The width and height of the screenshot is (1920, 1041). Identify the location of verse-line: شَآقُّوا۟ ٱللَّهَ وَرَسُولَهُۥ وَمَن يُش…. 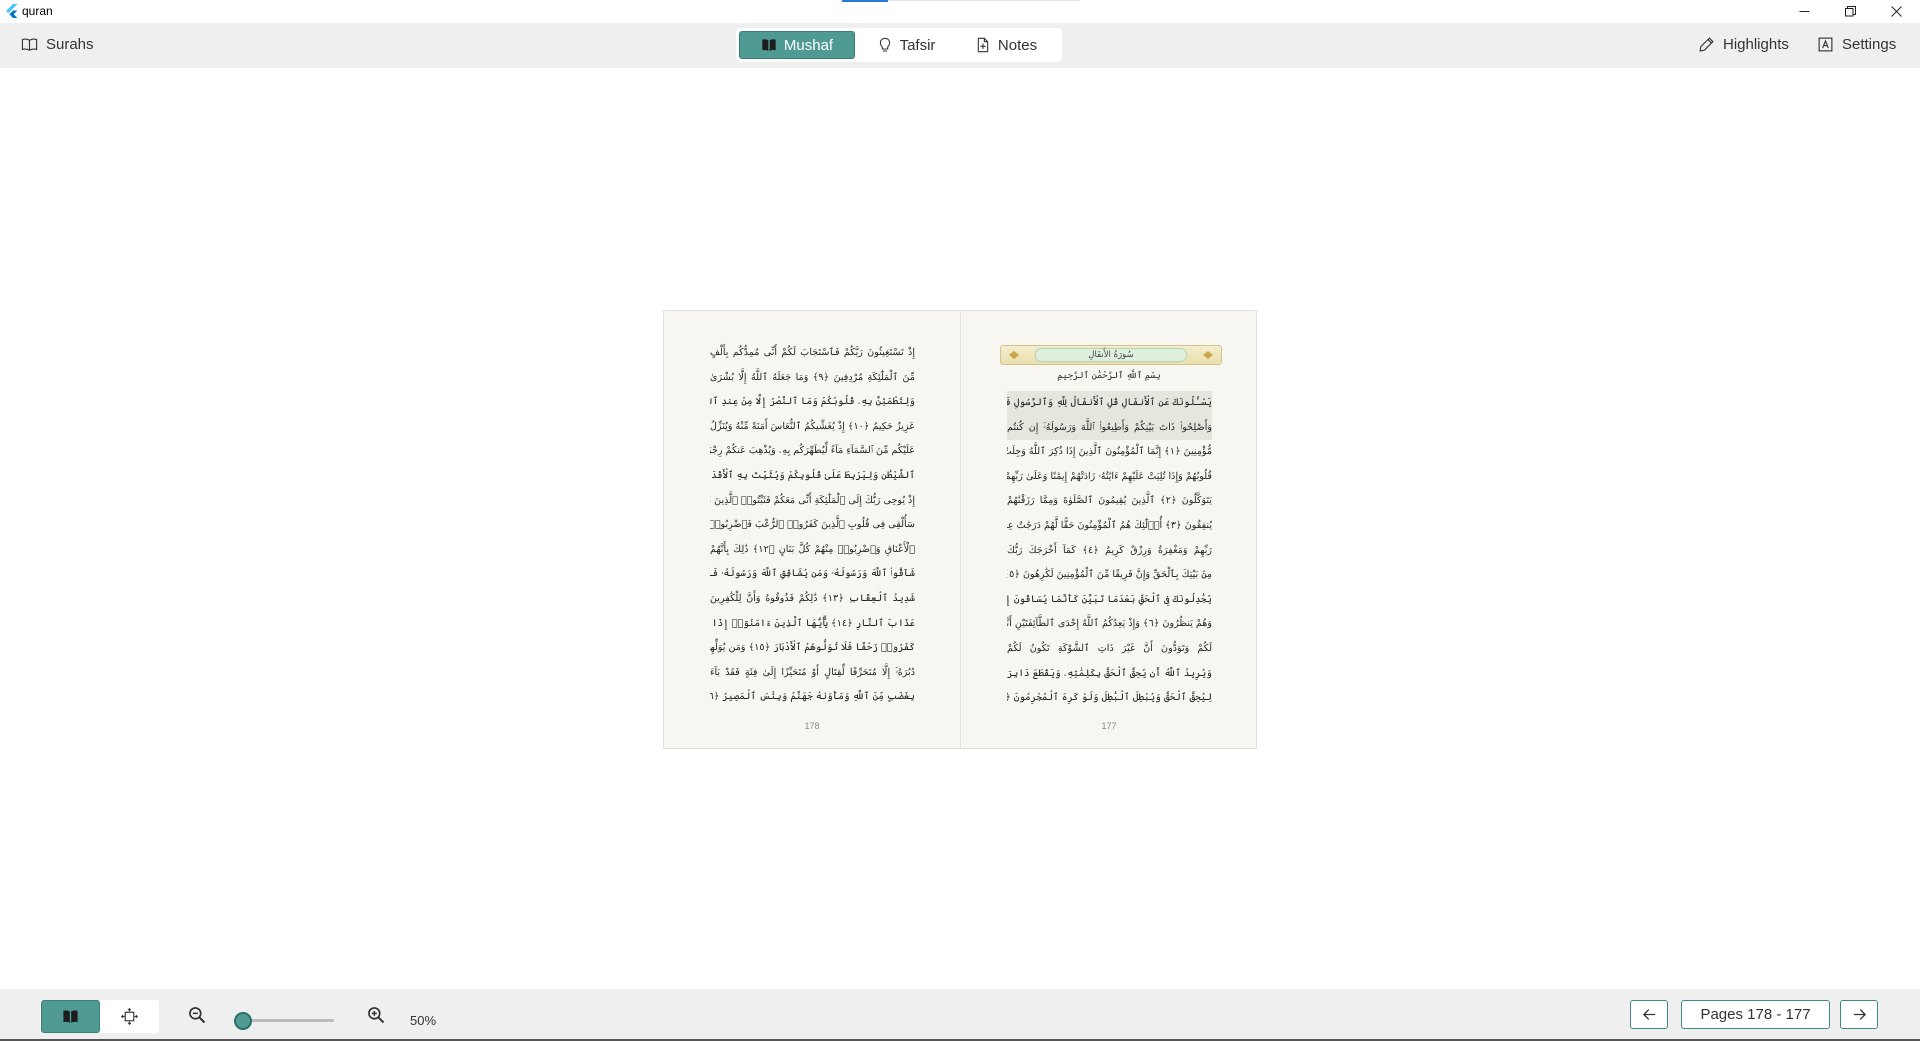
(812, 574).